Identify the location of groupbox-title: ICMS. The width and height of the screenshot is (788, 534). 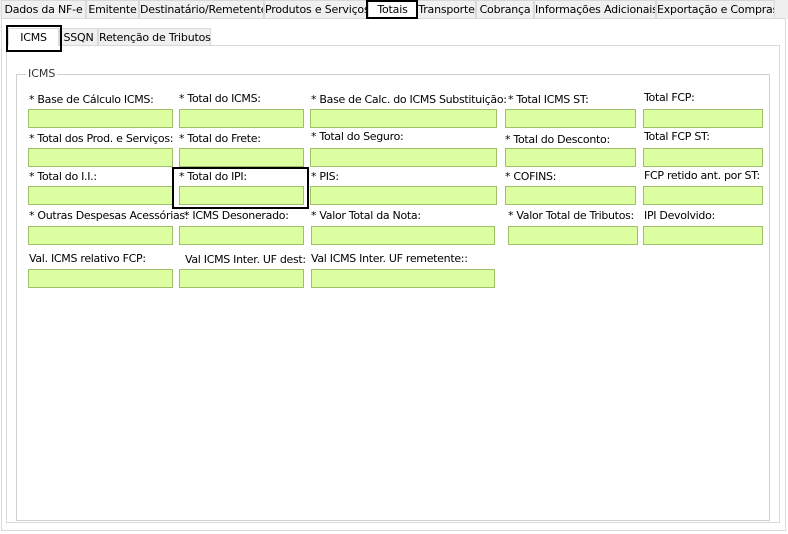
(42, 73).